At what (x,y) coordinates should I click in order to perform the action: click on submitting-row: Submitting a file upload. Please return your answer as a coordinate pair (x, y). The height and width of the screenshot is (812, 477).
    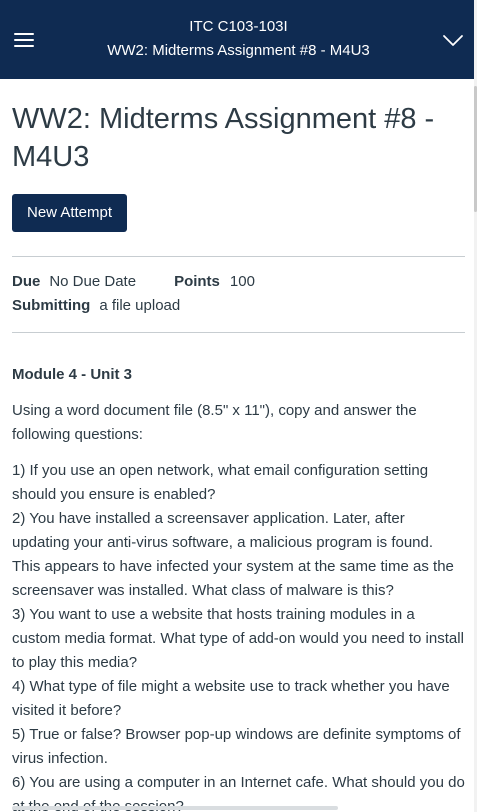
    Looking at the image, I should click on (238, 306).